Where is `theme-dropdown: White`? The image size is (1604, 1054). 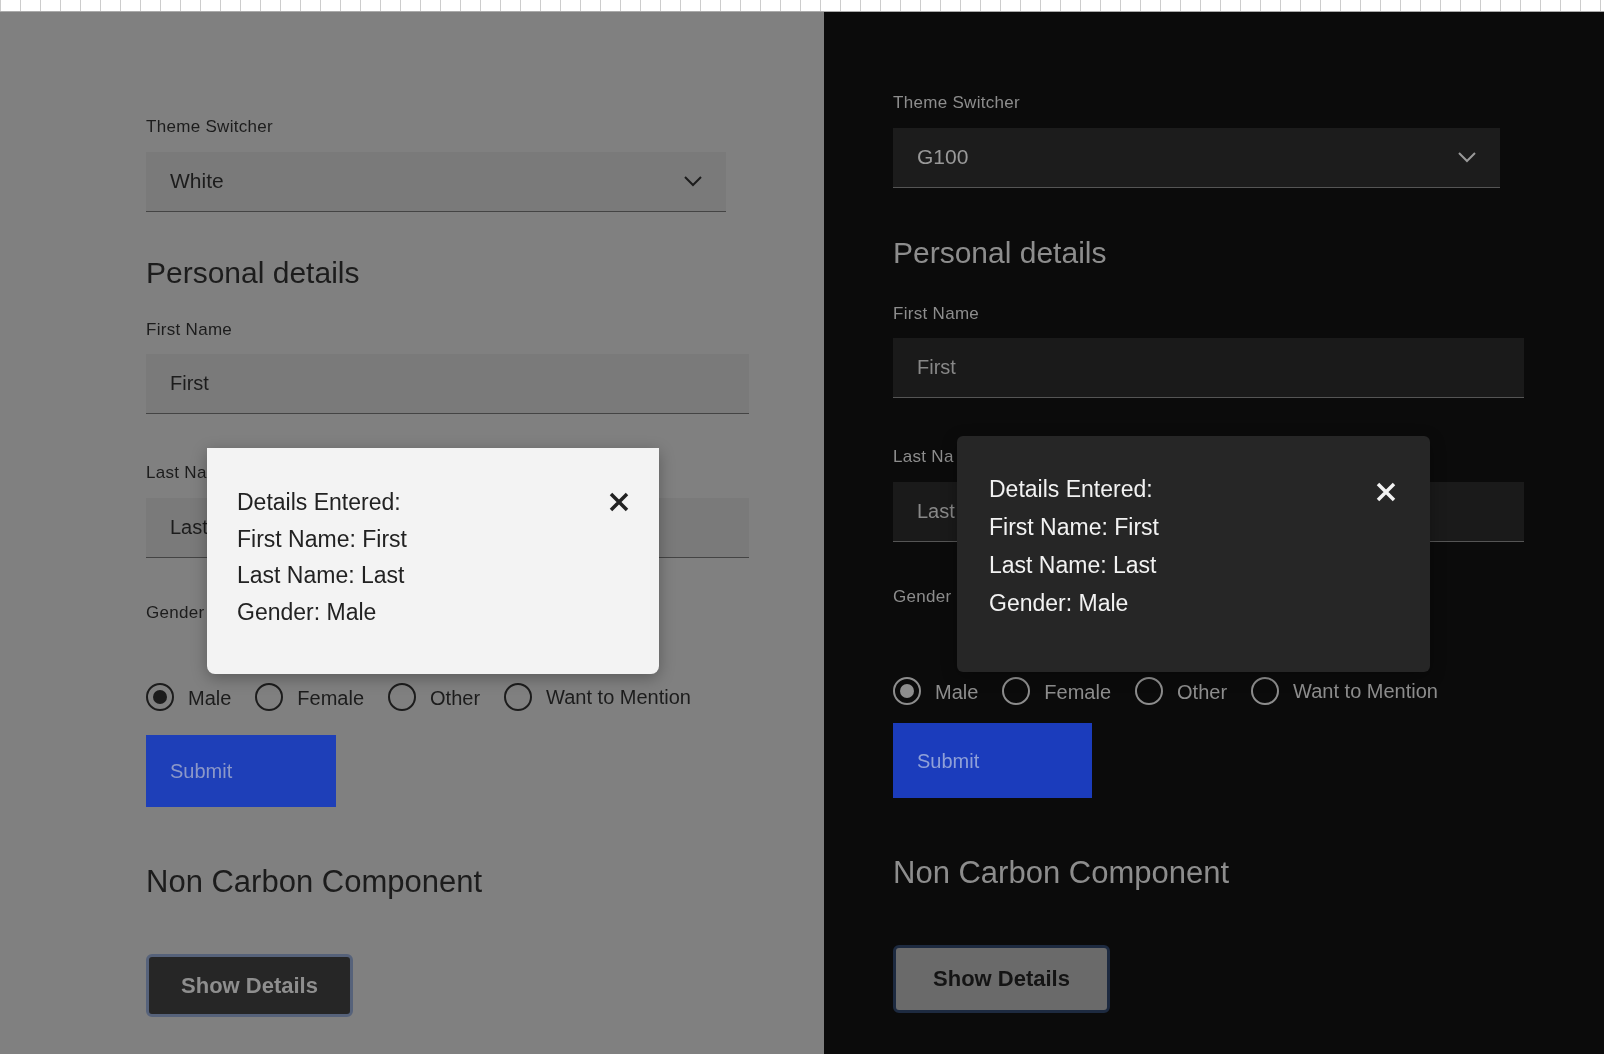
theme-dropdown: White is located at coordinates (436, 181).